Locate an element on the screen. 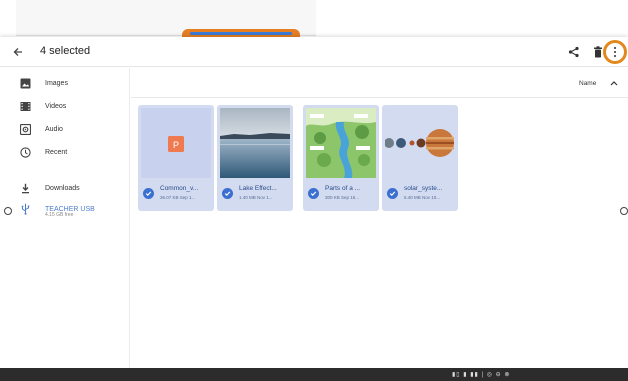  usb-icon is located at coordinates (25, 209).